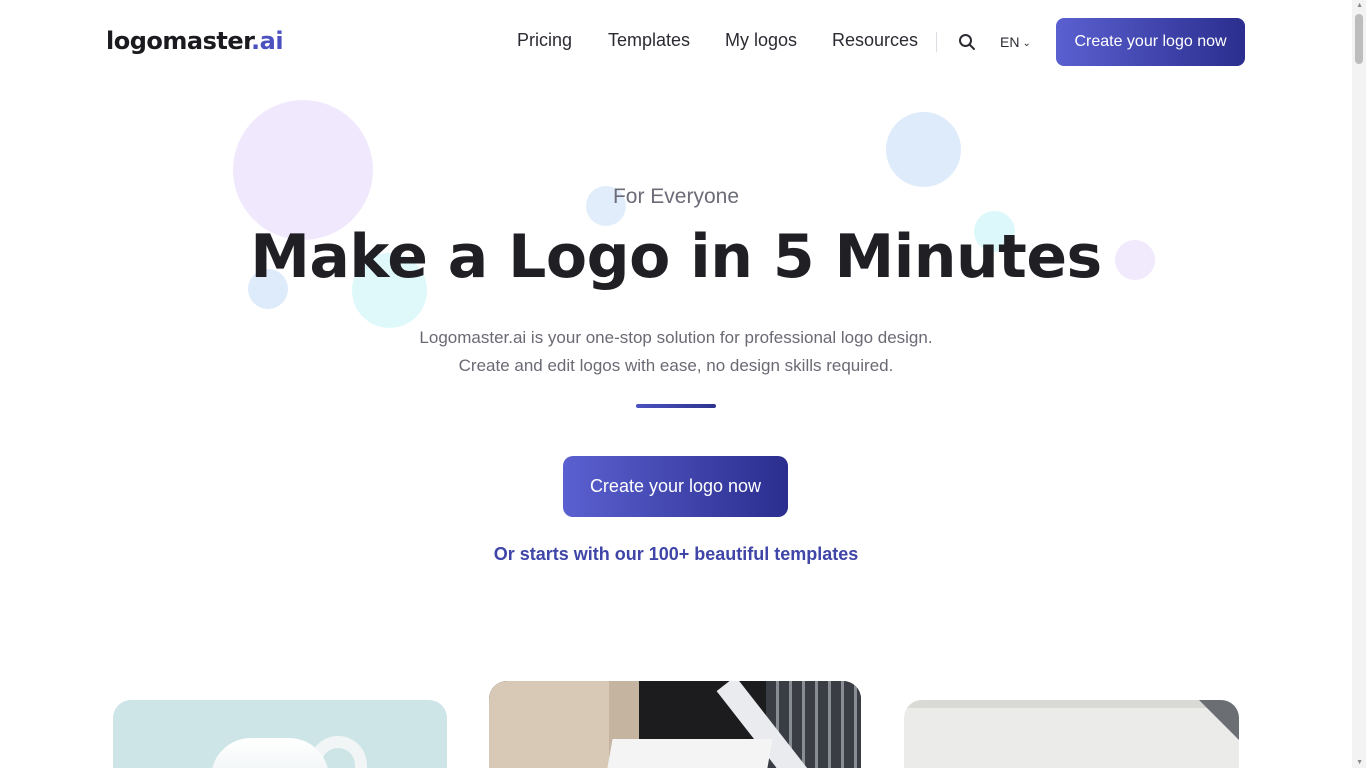 This screenshot has width=1366, height=768. Describe the element at coordinates (689, 753) in the screenshot. I see `building-sign-image` at that location.